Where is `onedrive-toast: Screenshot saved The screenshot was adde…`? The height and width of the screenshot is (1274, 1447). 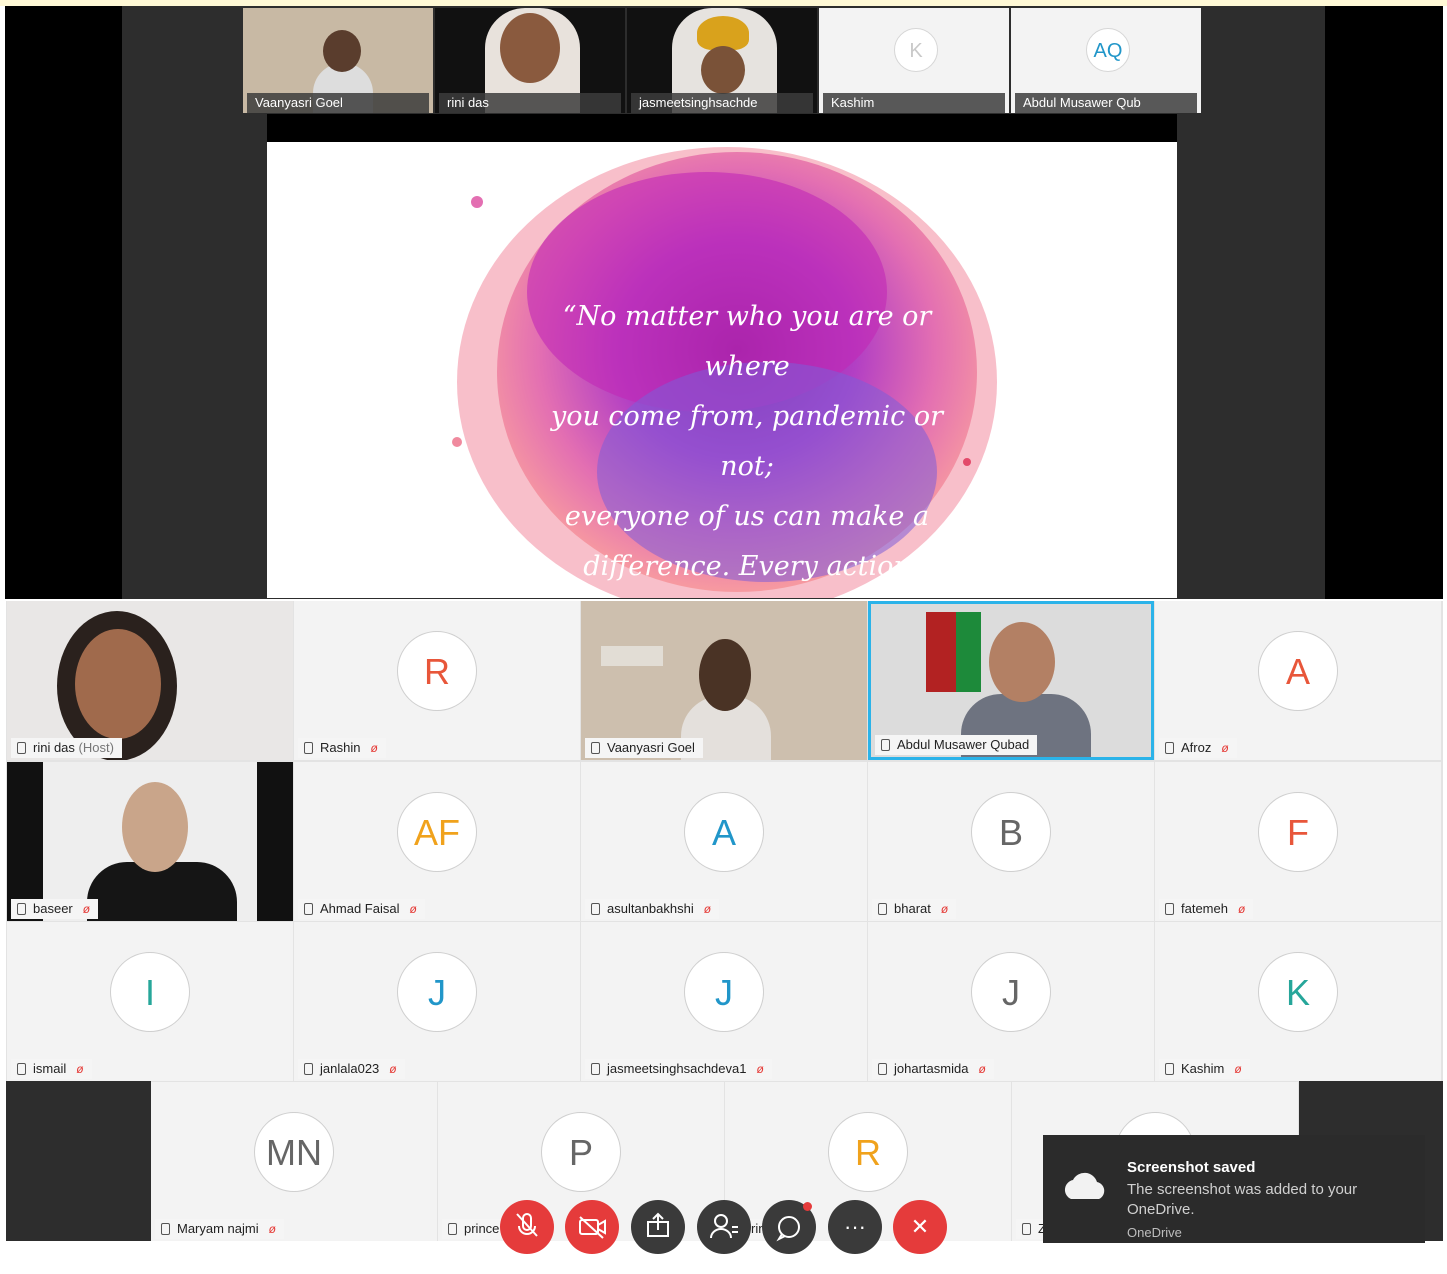 onedrive-toast: Screenshot saved The screenshot was adde… is located at coordinates (1234, 1189).